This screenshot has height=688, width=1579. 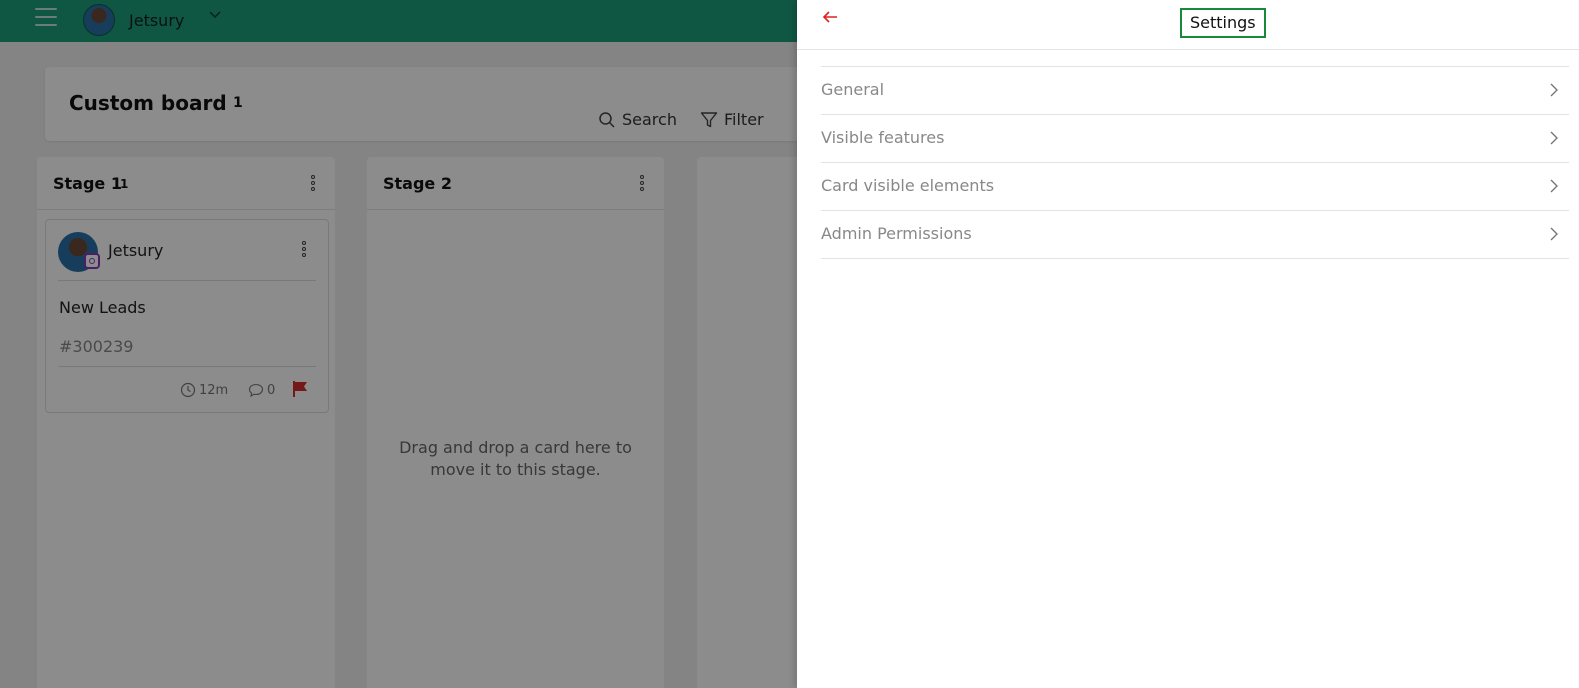 What do you see at coordinates (896, 233) in the screenshot?
I see `settings-item-label: Admin Permissions` at bounding box center [896, 233].